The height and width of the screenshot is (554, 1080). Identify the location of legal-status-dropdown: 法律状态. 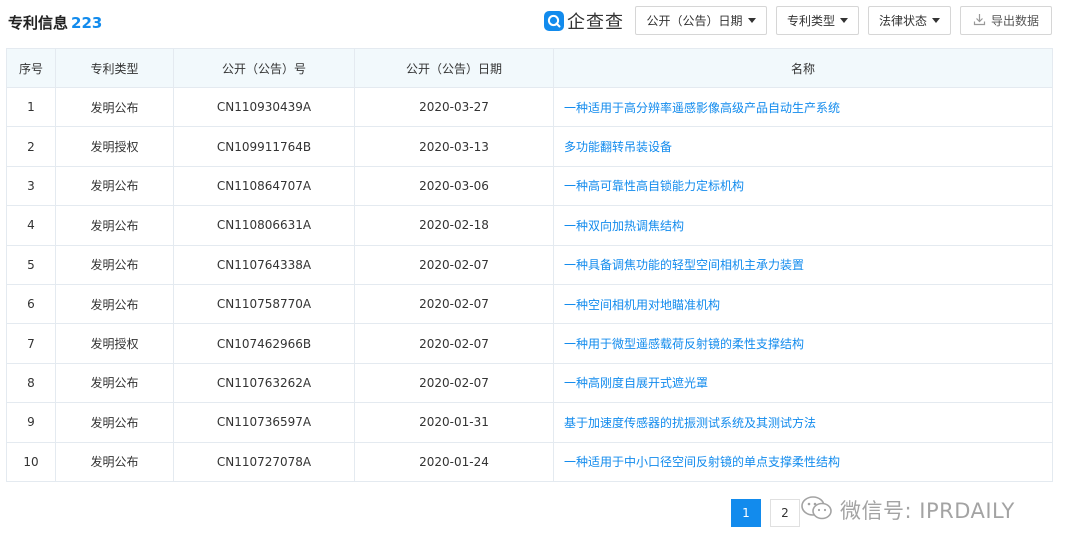
(909, 20).